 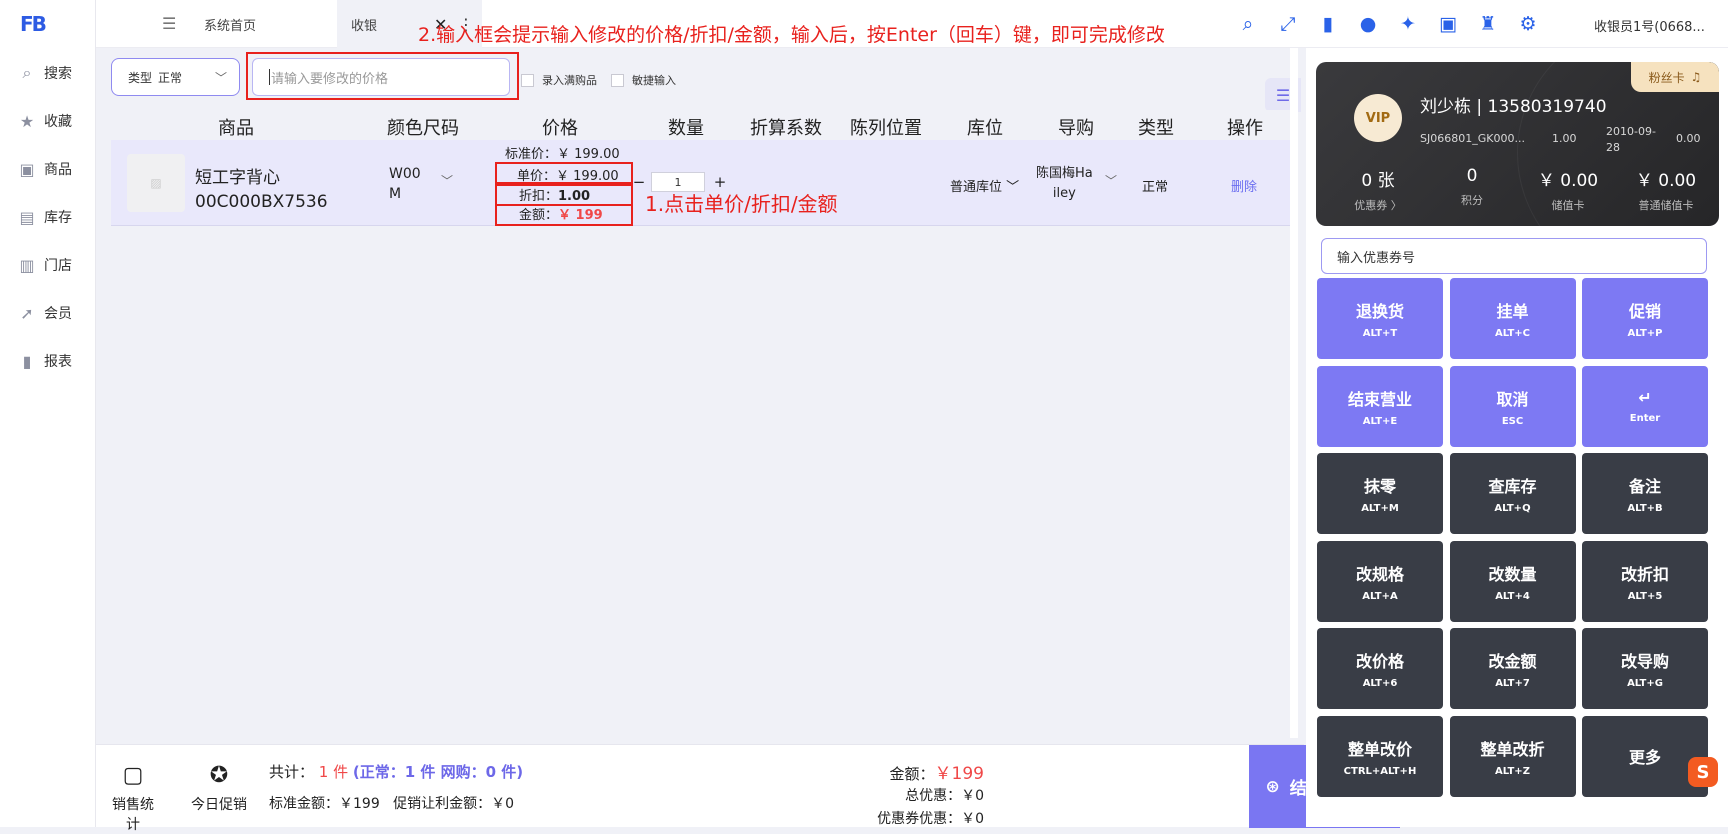 What do you see at coordinates (169, 23) in the screenshot?
I see `collapse-menu-icon: ☰` at bounding box center [169, 23].